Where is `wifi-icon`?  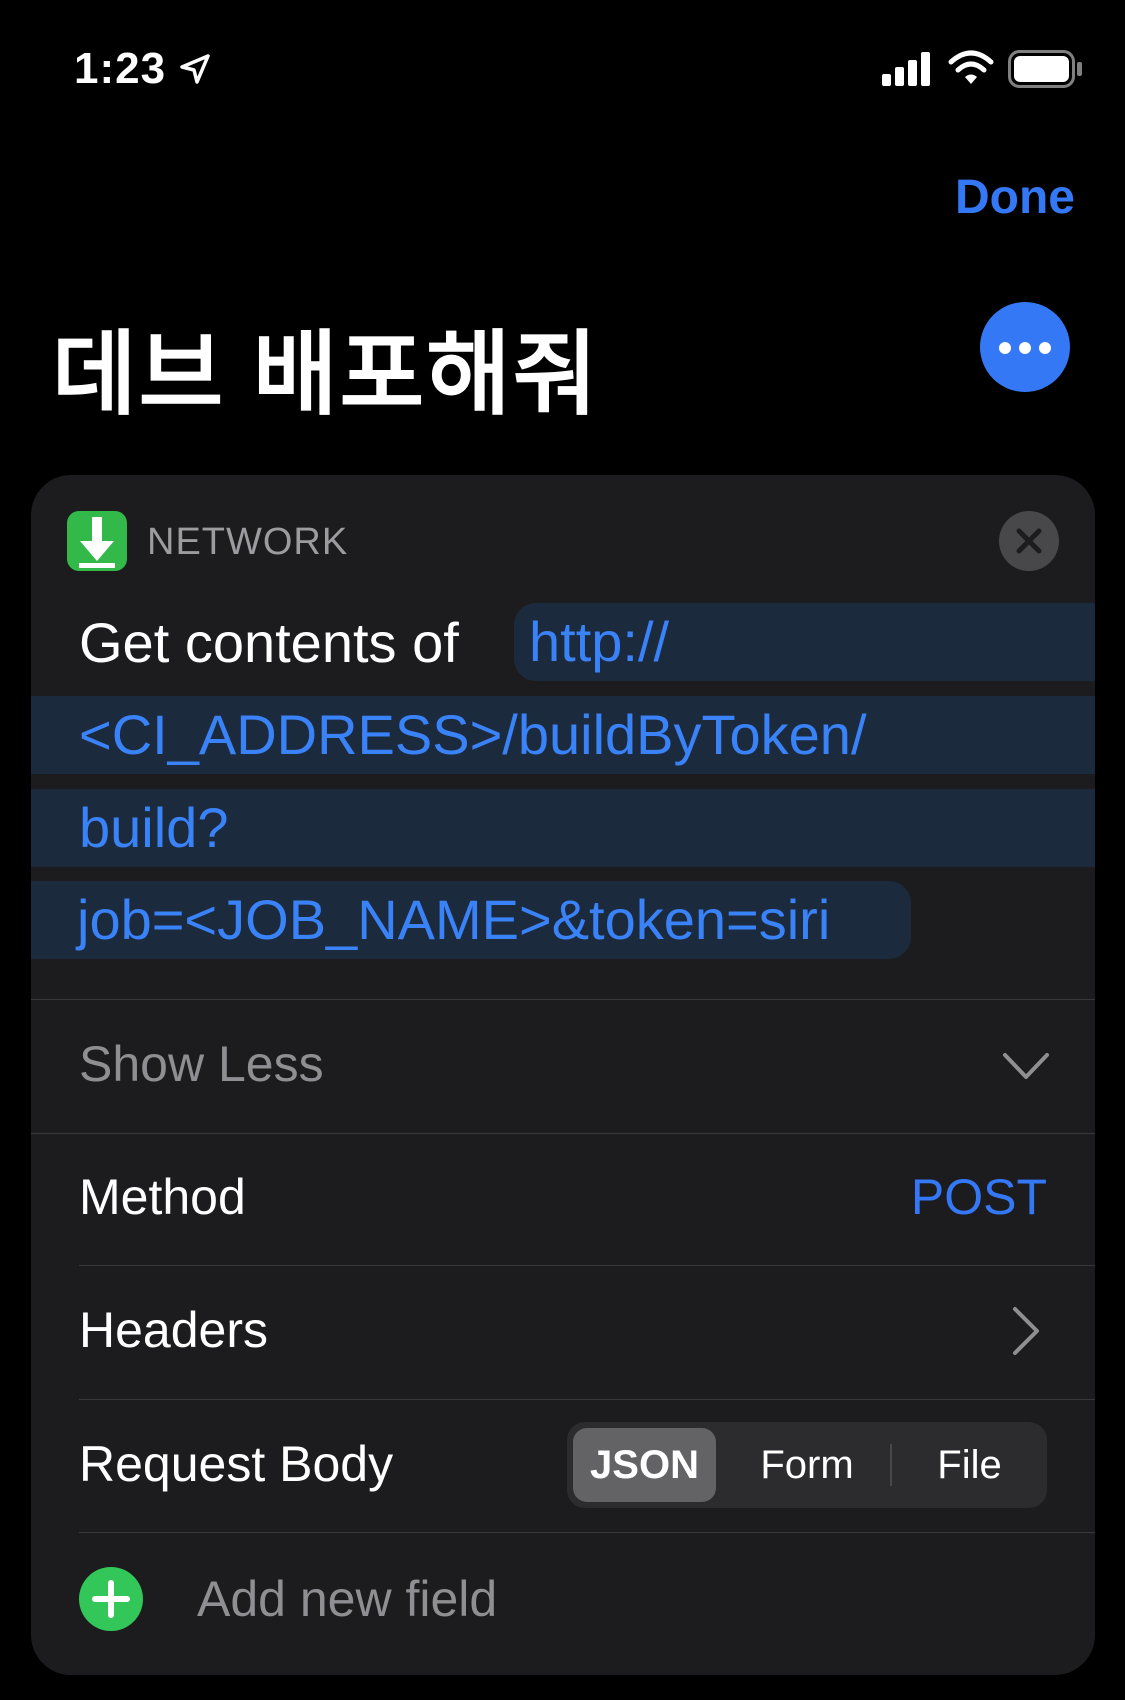
wifi-icon is located at coordinates (971, 67).